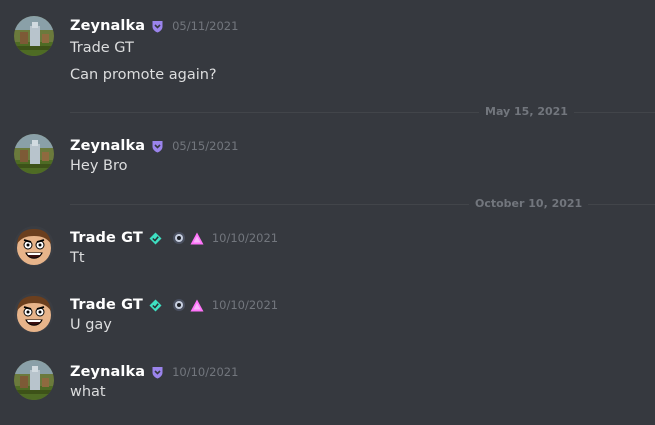 Image resolution: width=655 pixels, height=425 pixels. What do you see at coordinates (91, 325) in the screenshot?
I see `message-content: U gay` at bounding box center [91, 325].